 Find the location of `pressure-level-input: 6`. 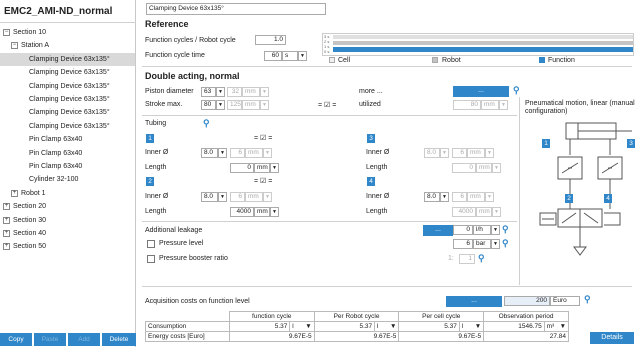

pressure-level-input: 6 is located at coordinates (463, 244).